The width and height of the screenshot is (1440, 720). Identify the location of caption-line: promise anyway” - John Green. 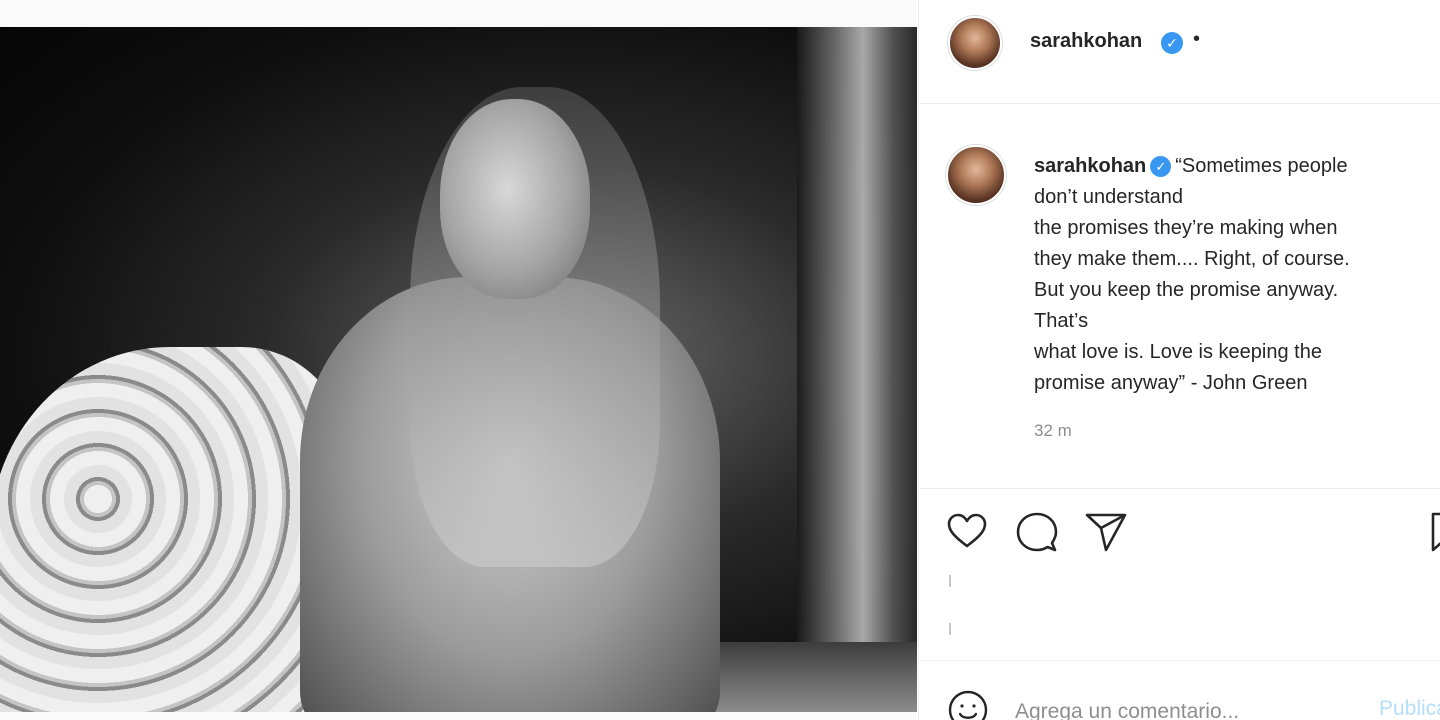
(1171, 383).